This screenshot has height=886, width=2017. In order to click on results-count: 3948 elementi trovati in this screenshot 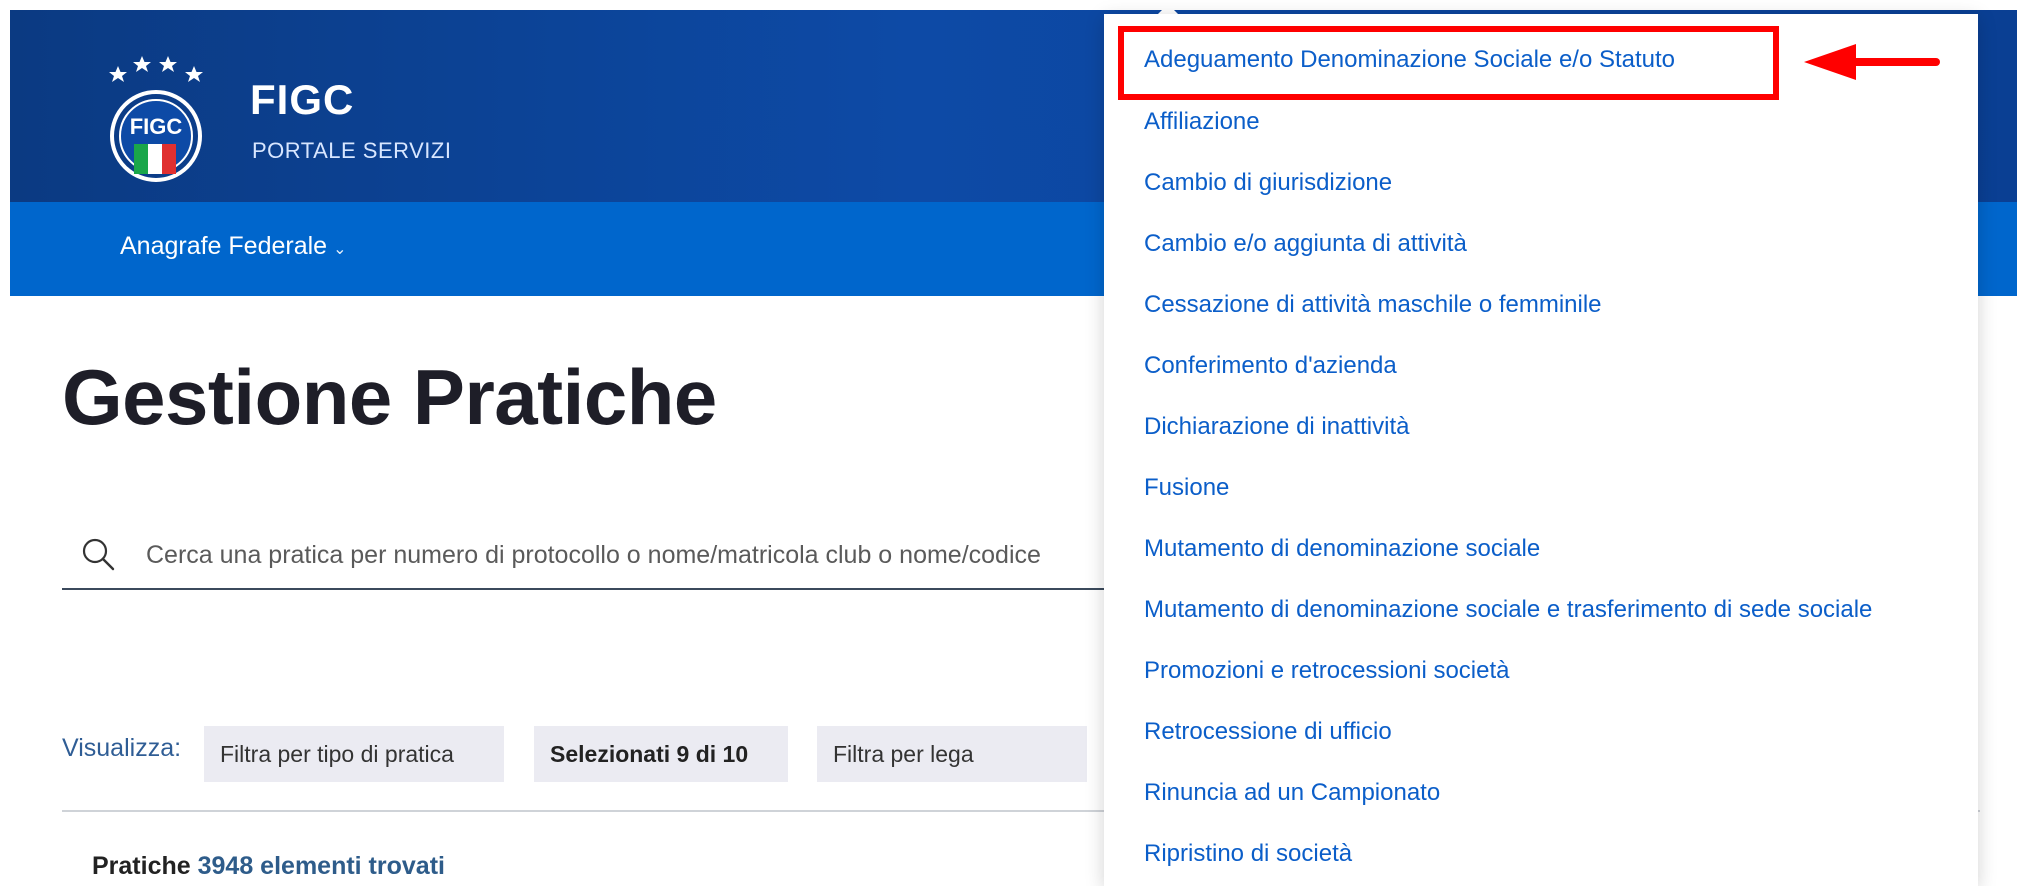, I will do `click(321, 866)`.